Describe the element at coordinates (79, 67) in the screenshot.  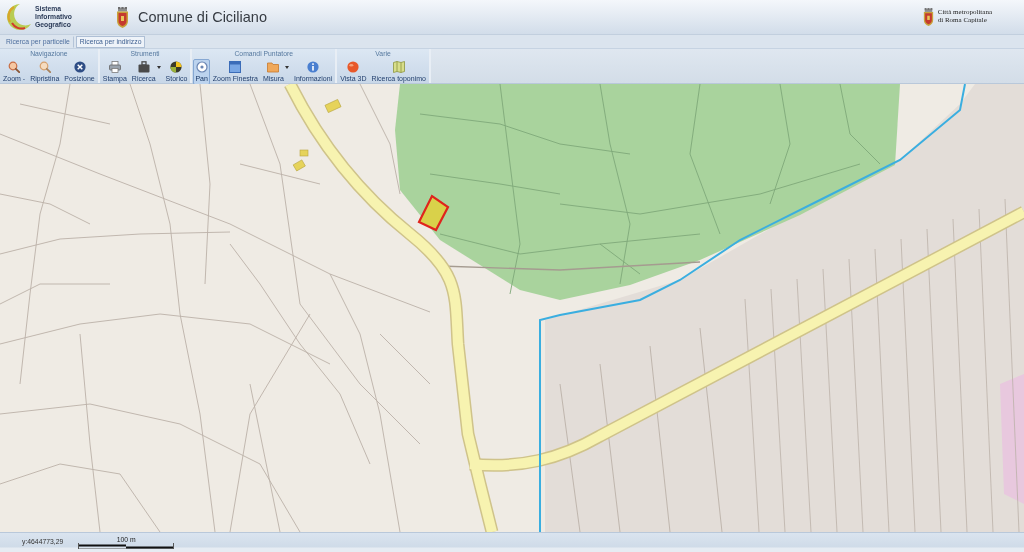
I see `cross-circle-icon` at that location.